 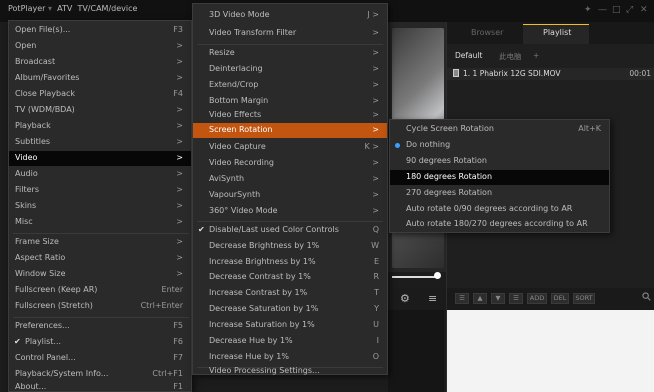 What do you see at coordinates (100, 374) in the screenshot?
I see `menu-item-playback-system-info: Playback/System Info... Ctrl+F1` at bounding box center [100, 374].